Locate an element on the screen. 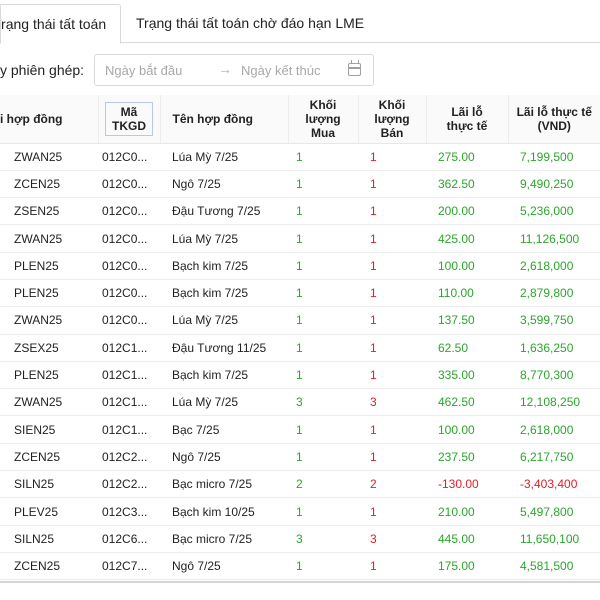 This screenshot has width=600, height=600. header-khoi-luong-ban: Khối lượng Bán is located at coordinates (392, 119).